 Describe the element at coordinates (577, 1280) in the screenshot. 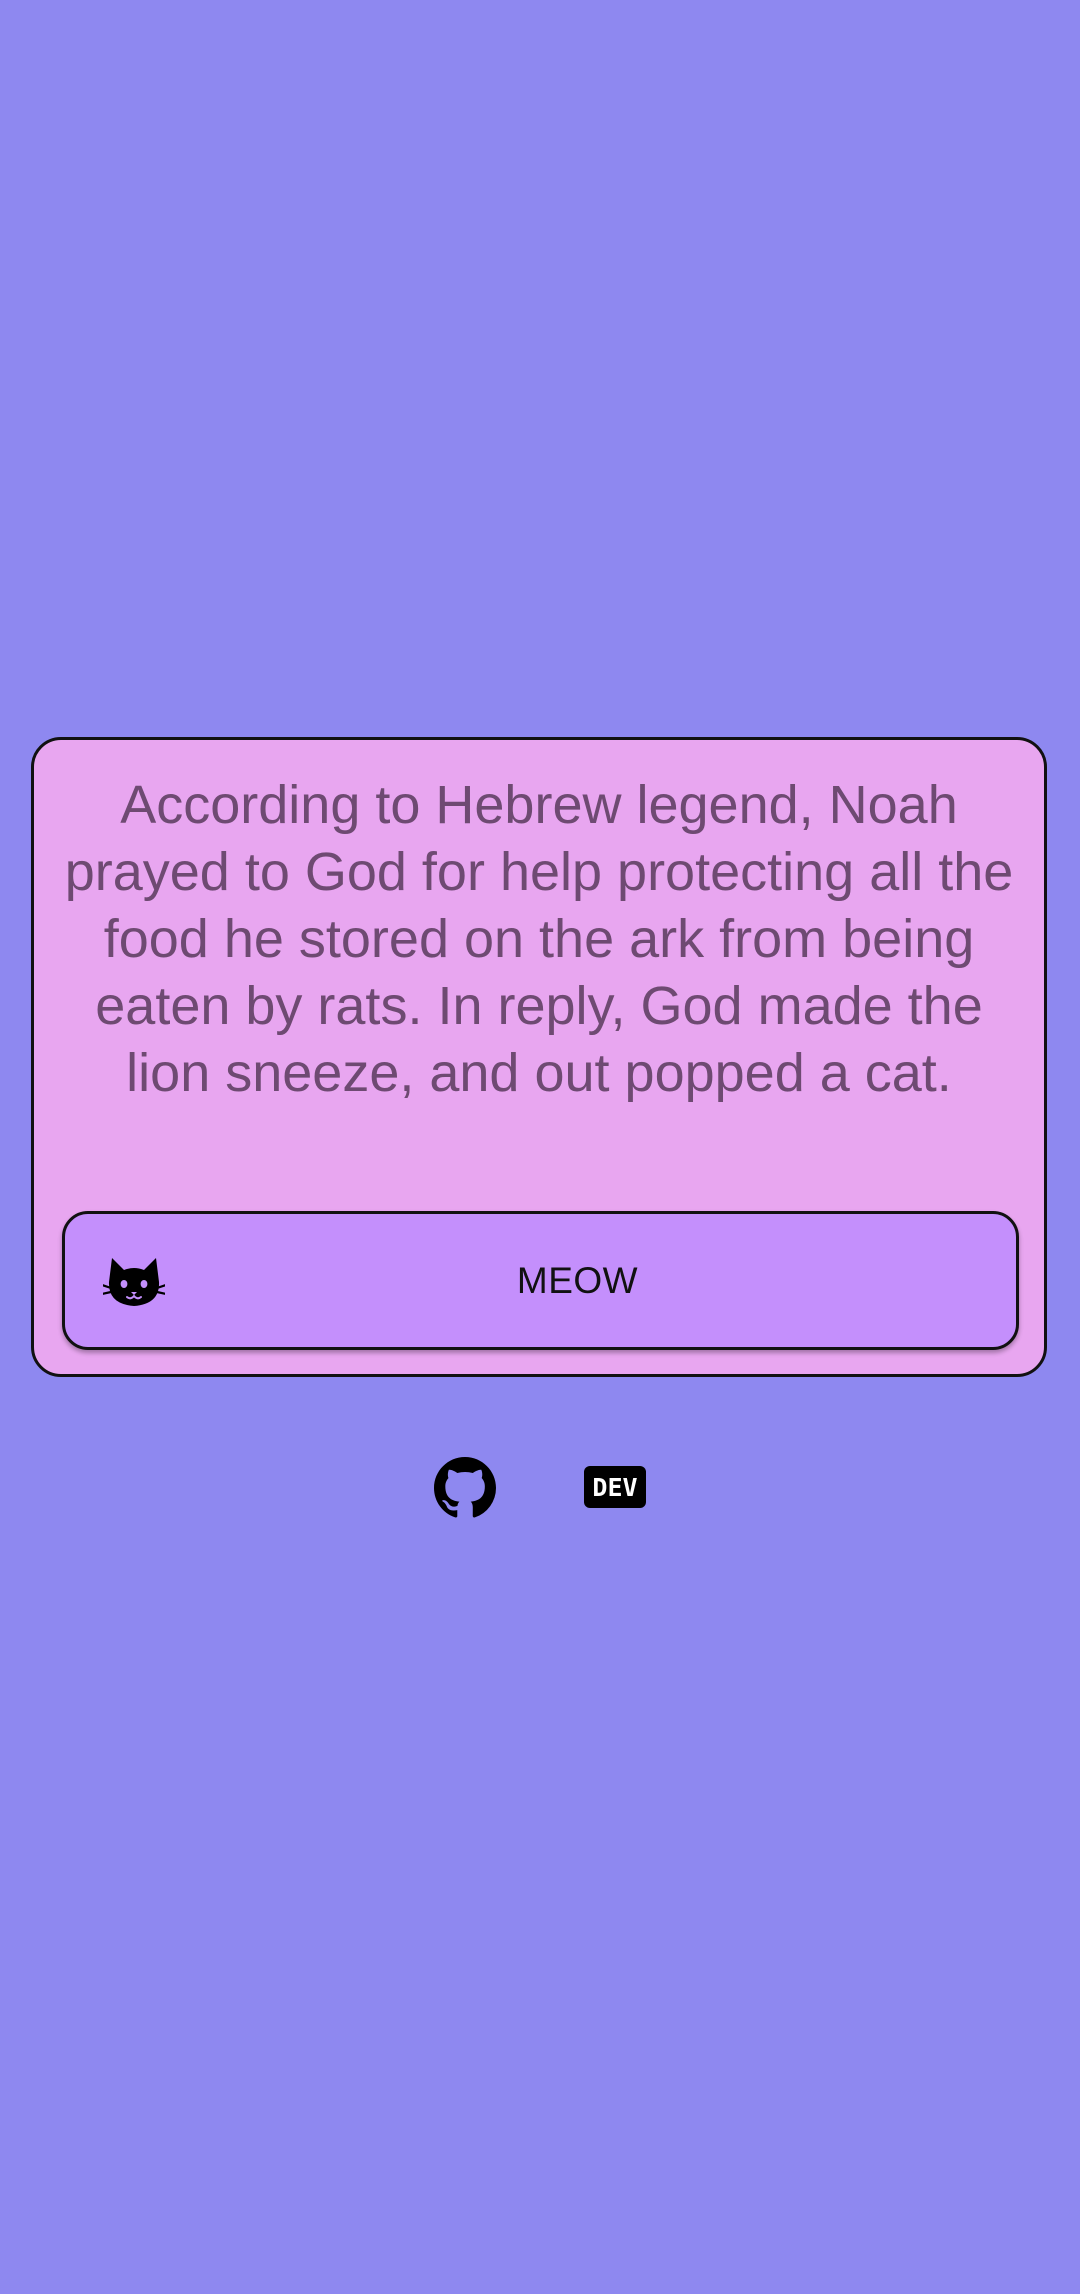

I see `meow-button-label: MEOW` at that location.